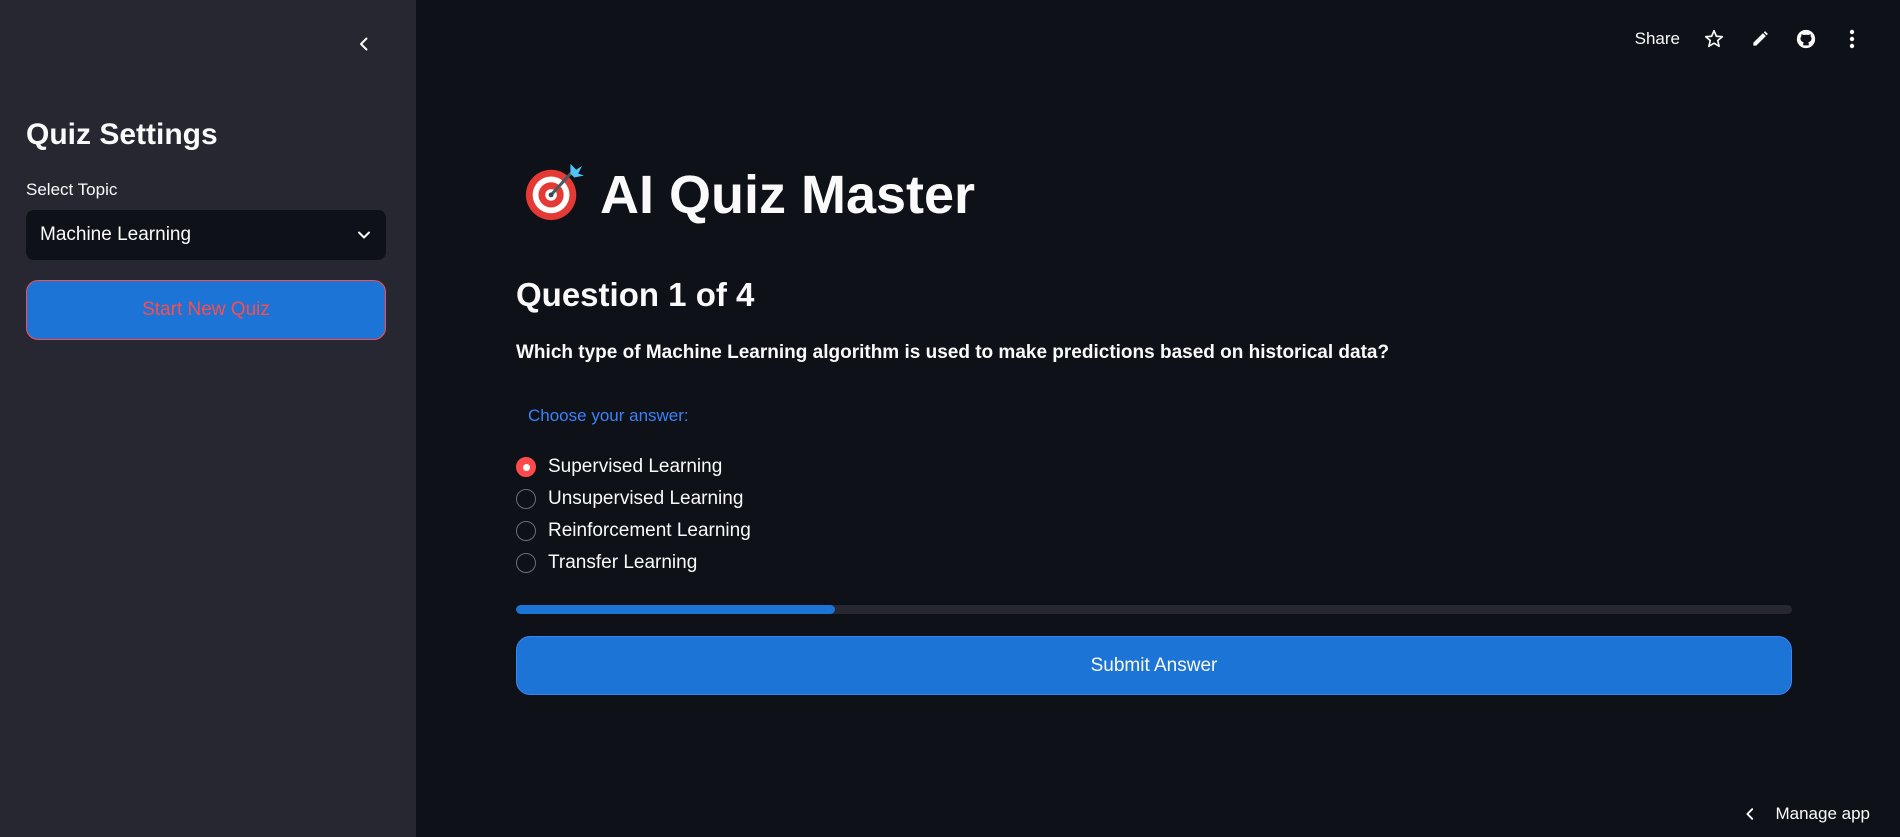 This screenshot has width=1900, height=837. Describe the element at coordinates (788, 195) in the screenshot. I see `page-title-text: AI Quiz Master` at that location.